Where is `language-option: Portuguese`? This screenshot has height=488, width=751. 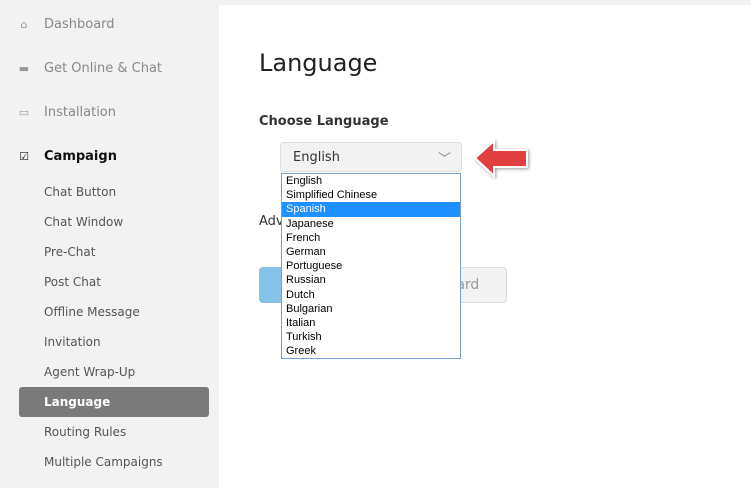 language-option: Portuguese is located at coordinates (371, 266).